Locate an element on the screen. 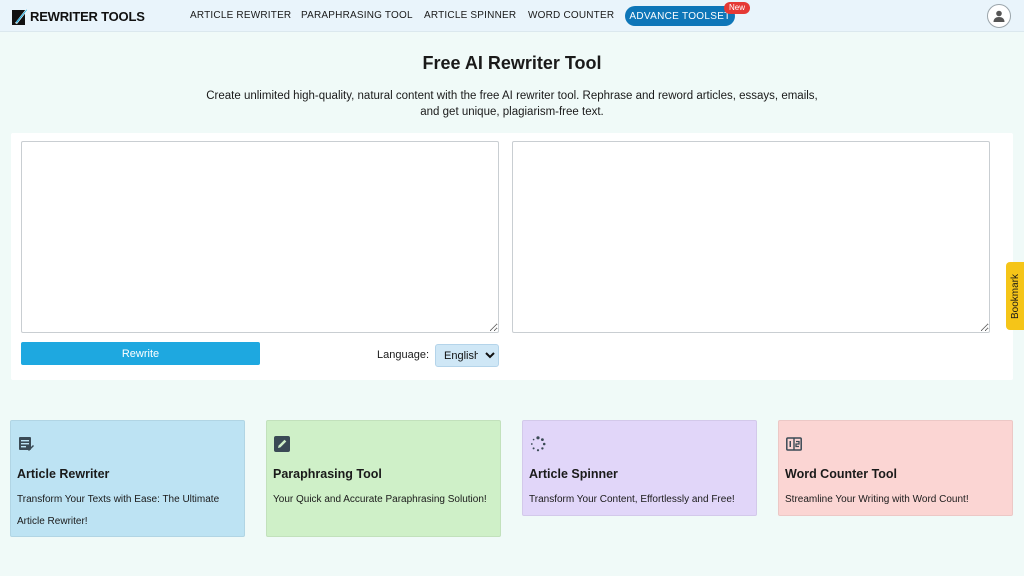  logo: REWRITER TOOLS is located at coordinates (78, 16).